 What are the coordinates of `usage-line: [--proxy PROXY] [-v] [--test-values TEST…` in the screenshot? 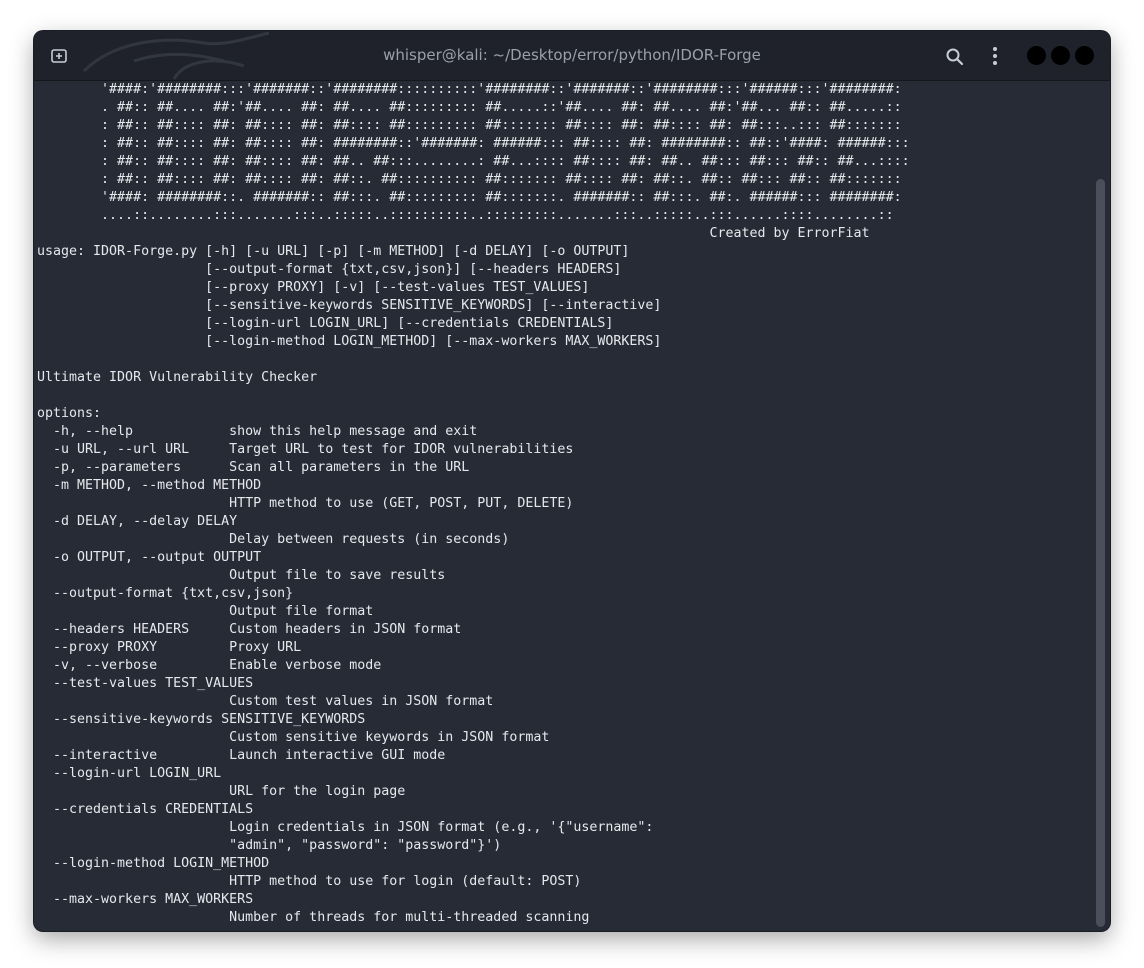 It's located at (313, 287).